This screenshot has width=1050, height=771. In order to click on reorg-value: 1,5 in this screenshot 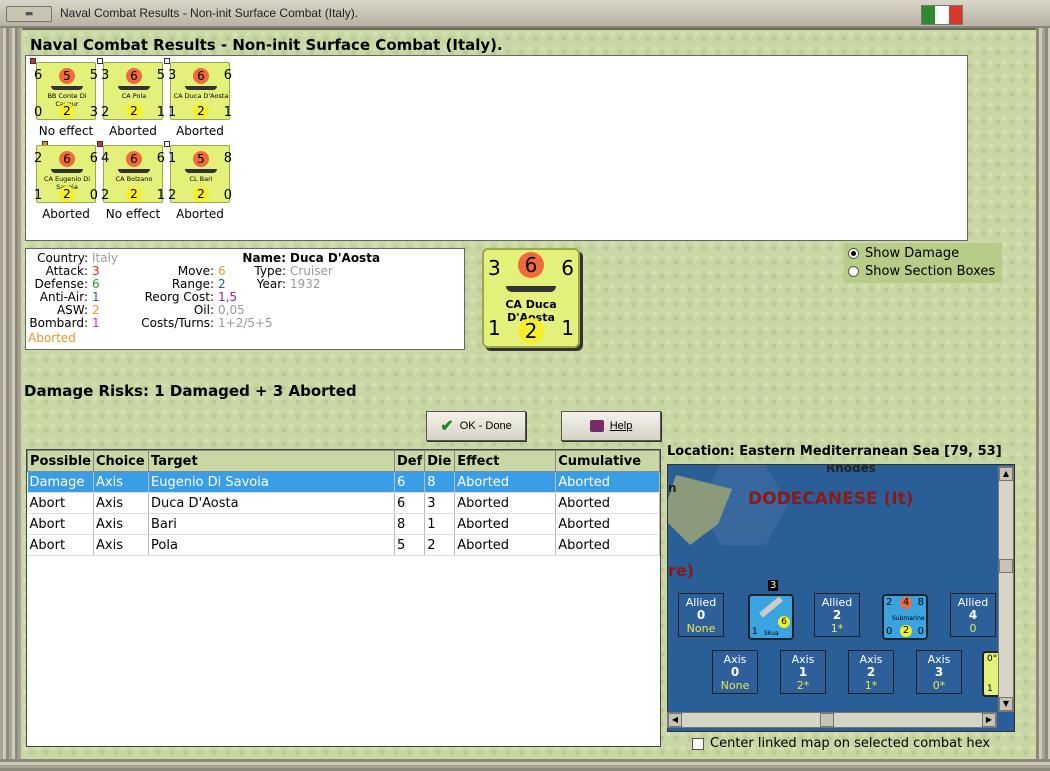, I will do `click(228, 297)`.